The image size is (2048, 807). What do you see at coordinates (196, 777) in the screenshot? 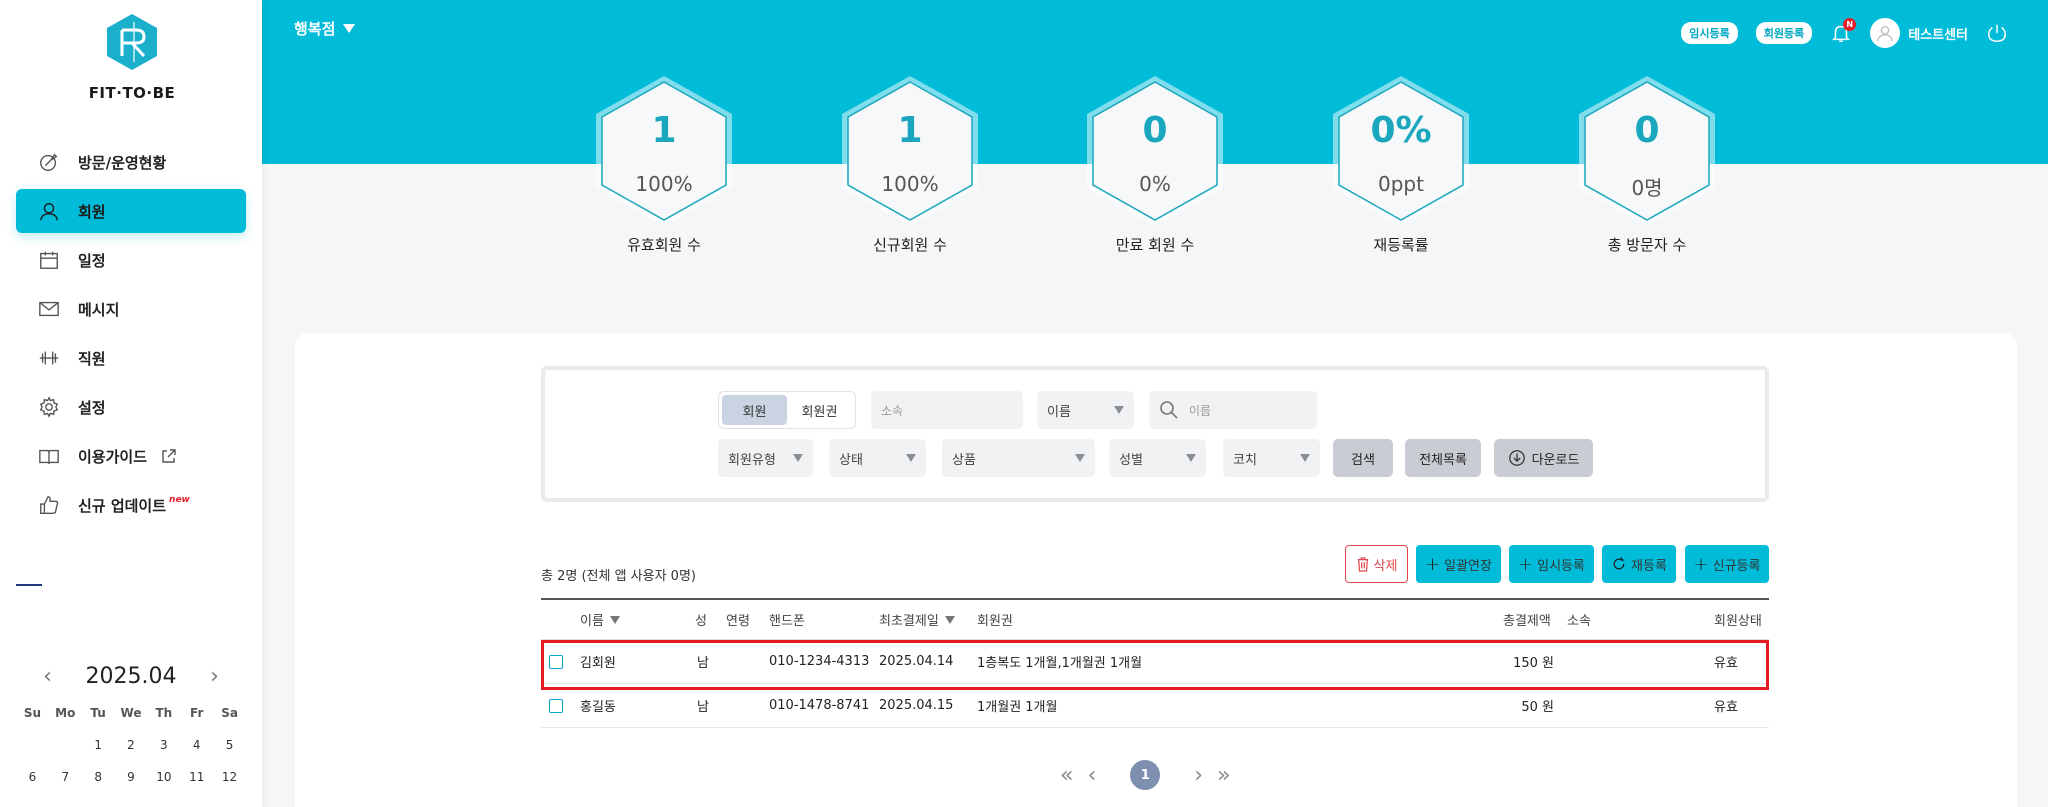
I see `calendar-day: 11` at bounding box center [196, 777].